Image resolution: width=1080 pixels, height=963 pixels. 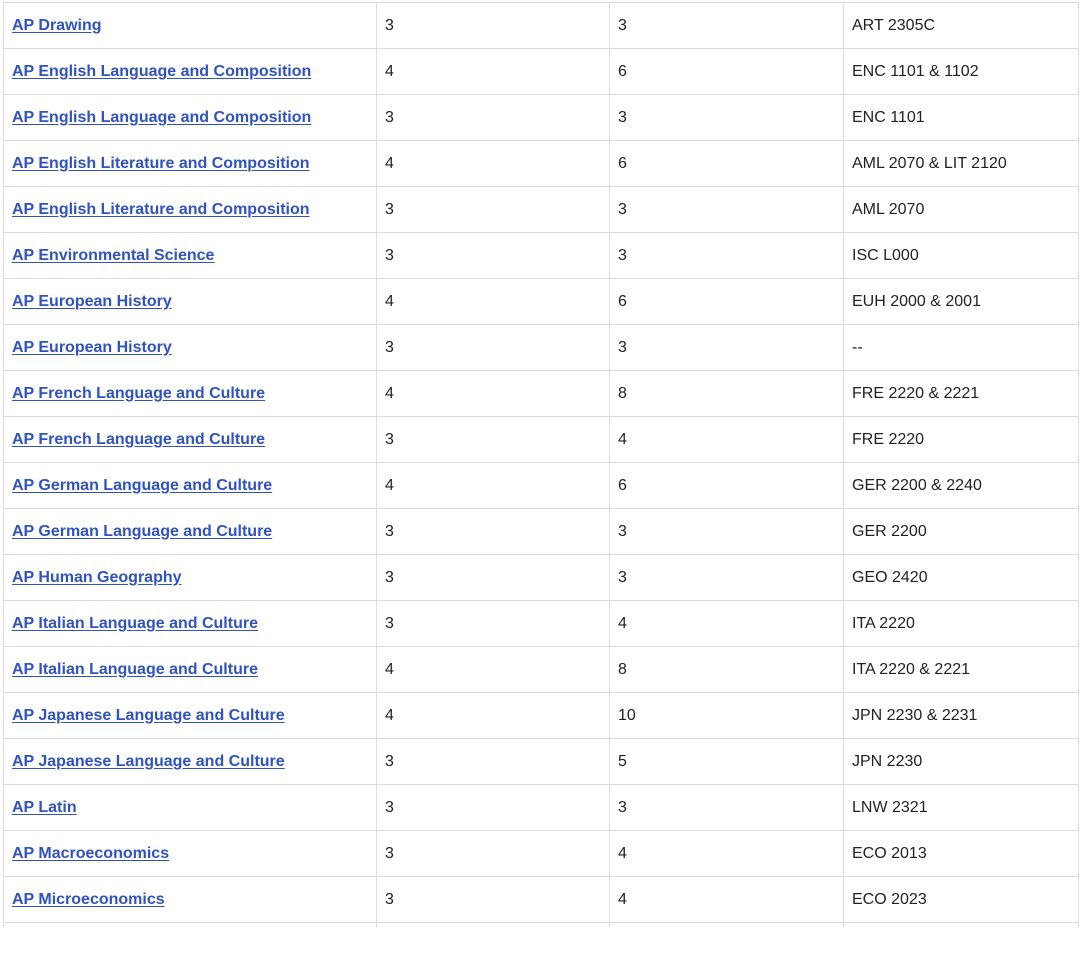 What do you see at coordinates (190, 807) in the screenshot?
I see `course-cell: AP Latin` at bounding box center [190, 807].